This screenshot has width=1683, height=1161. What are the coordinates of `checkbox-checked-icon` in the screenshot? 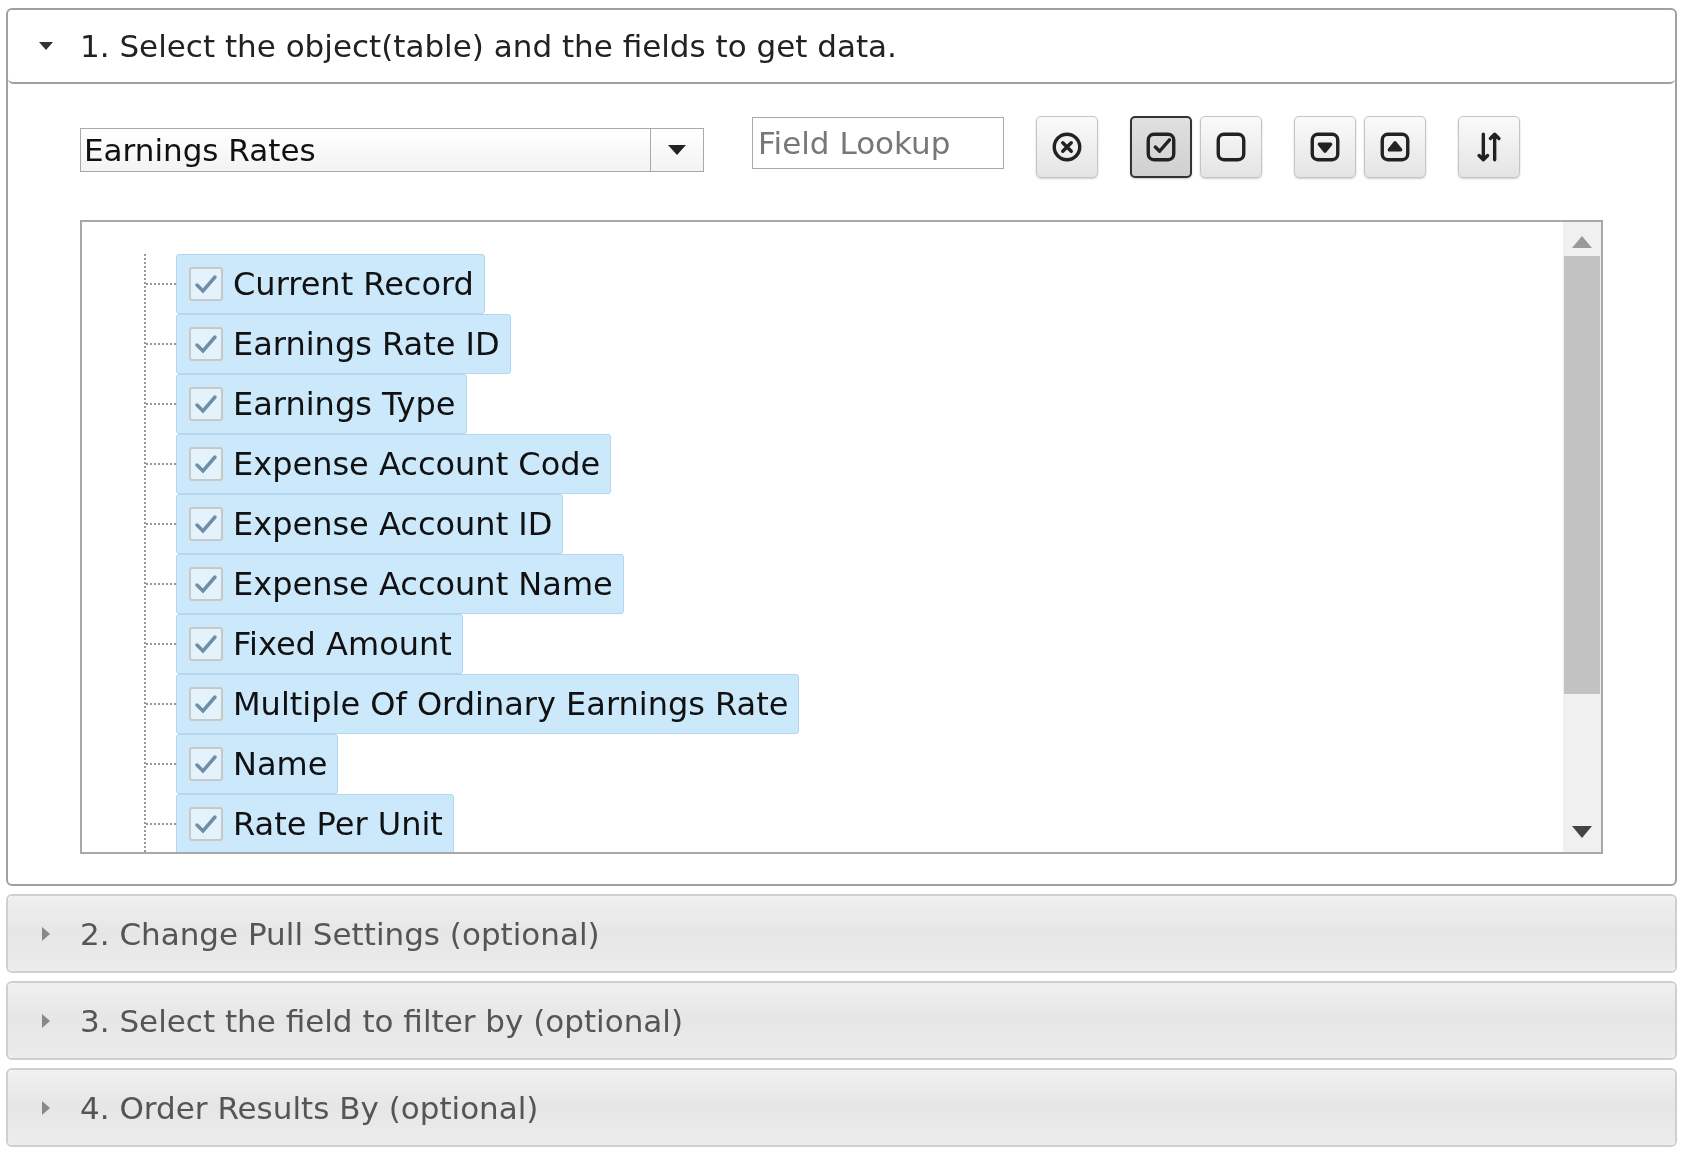 It's located at (1161, 147).